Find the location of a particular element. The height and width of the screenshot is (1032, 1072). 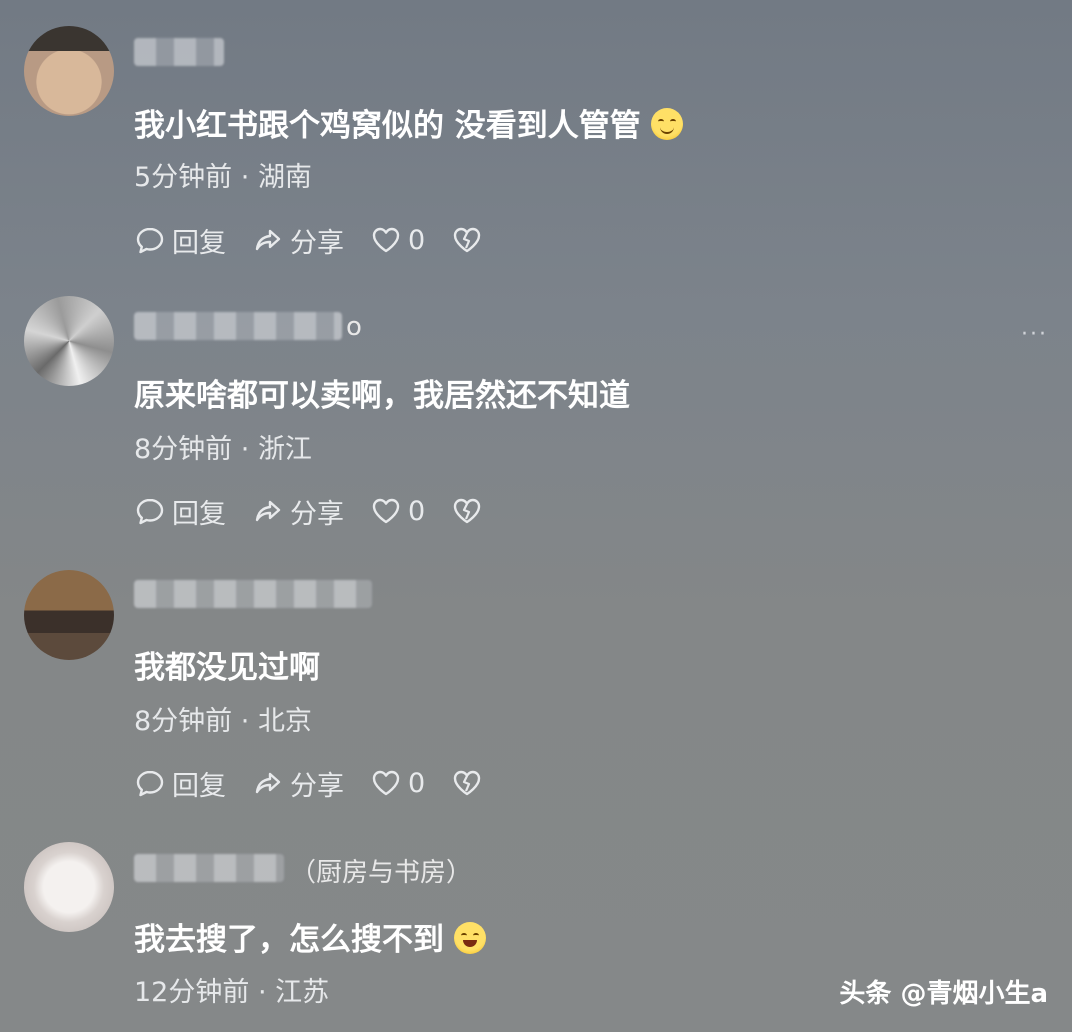

more-options-button: ··· is located at coordinates (1034, 334).